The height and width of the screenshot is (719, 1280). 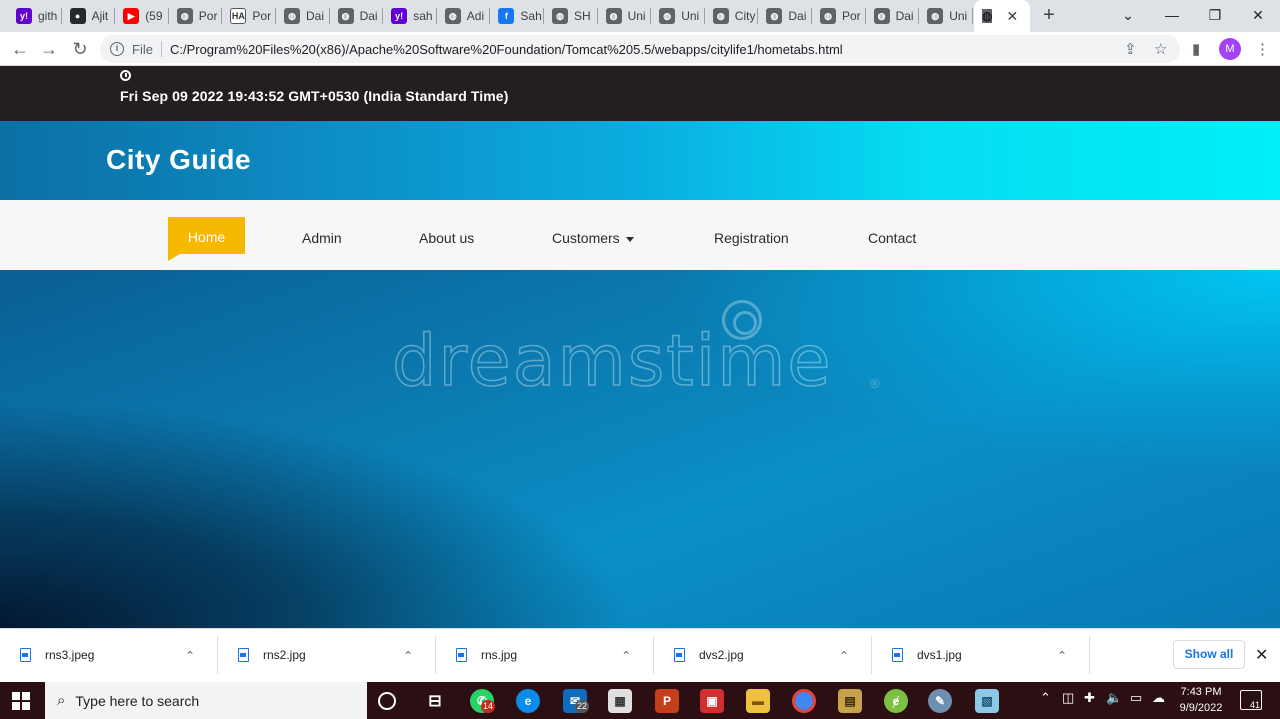 I want to click on browser-tab-label: (59, so click(x=154, y=16).